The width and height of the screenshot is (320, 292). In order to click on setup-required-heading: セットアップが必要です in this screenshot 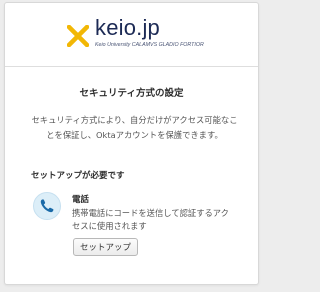, I will do `click(78, 176)`.